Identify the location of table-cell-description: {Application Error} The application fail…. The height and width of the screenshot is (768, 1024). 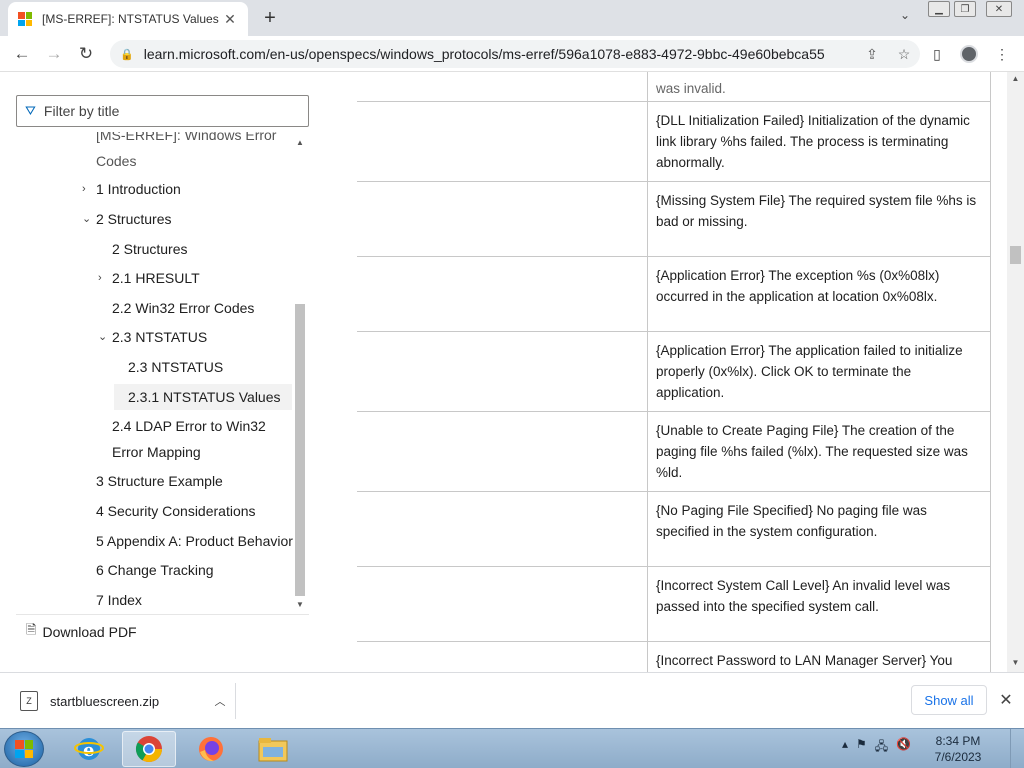
(819, 371).